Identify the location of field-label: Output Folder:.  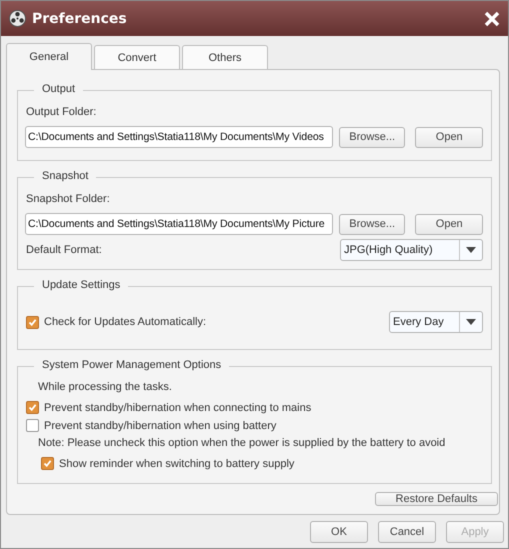
(61, 112).